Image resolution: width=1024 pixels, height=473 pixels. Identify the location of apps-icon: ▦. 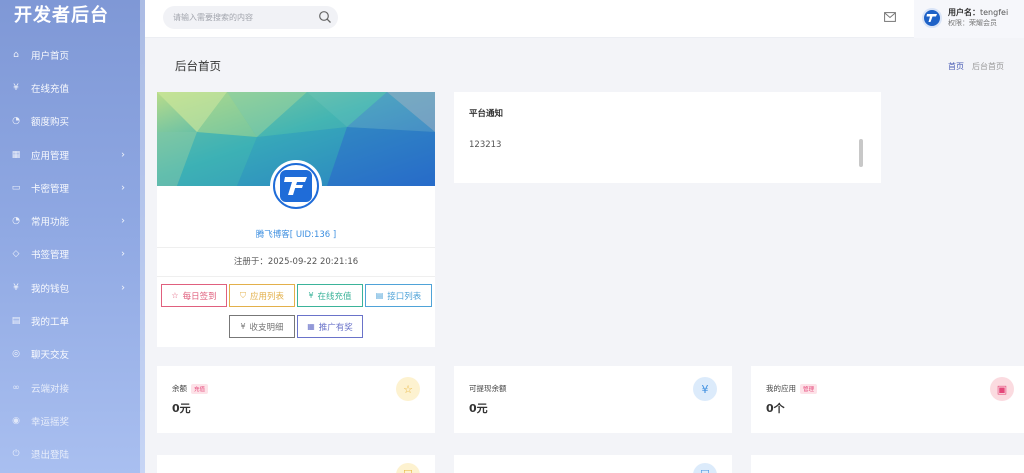
(16, 154).